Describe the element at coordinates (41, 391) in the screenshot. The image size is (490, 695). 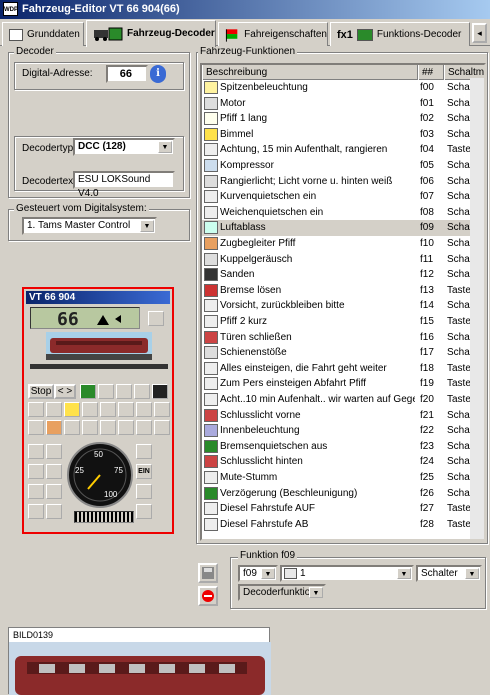
I see `stop-button: Stop` at that location.